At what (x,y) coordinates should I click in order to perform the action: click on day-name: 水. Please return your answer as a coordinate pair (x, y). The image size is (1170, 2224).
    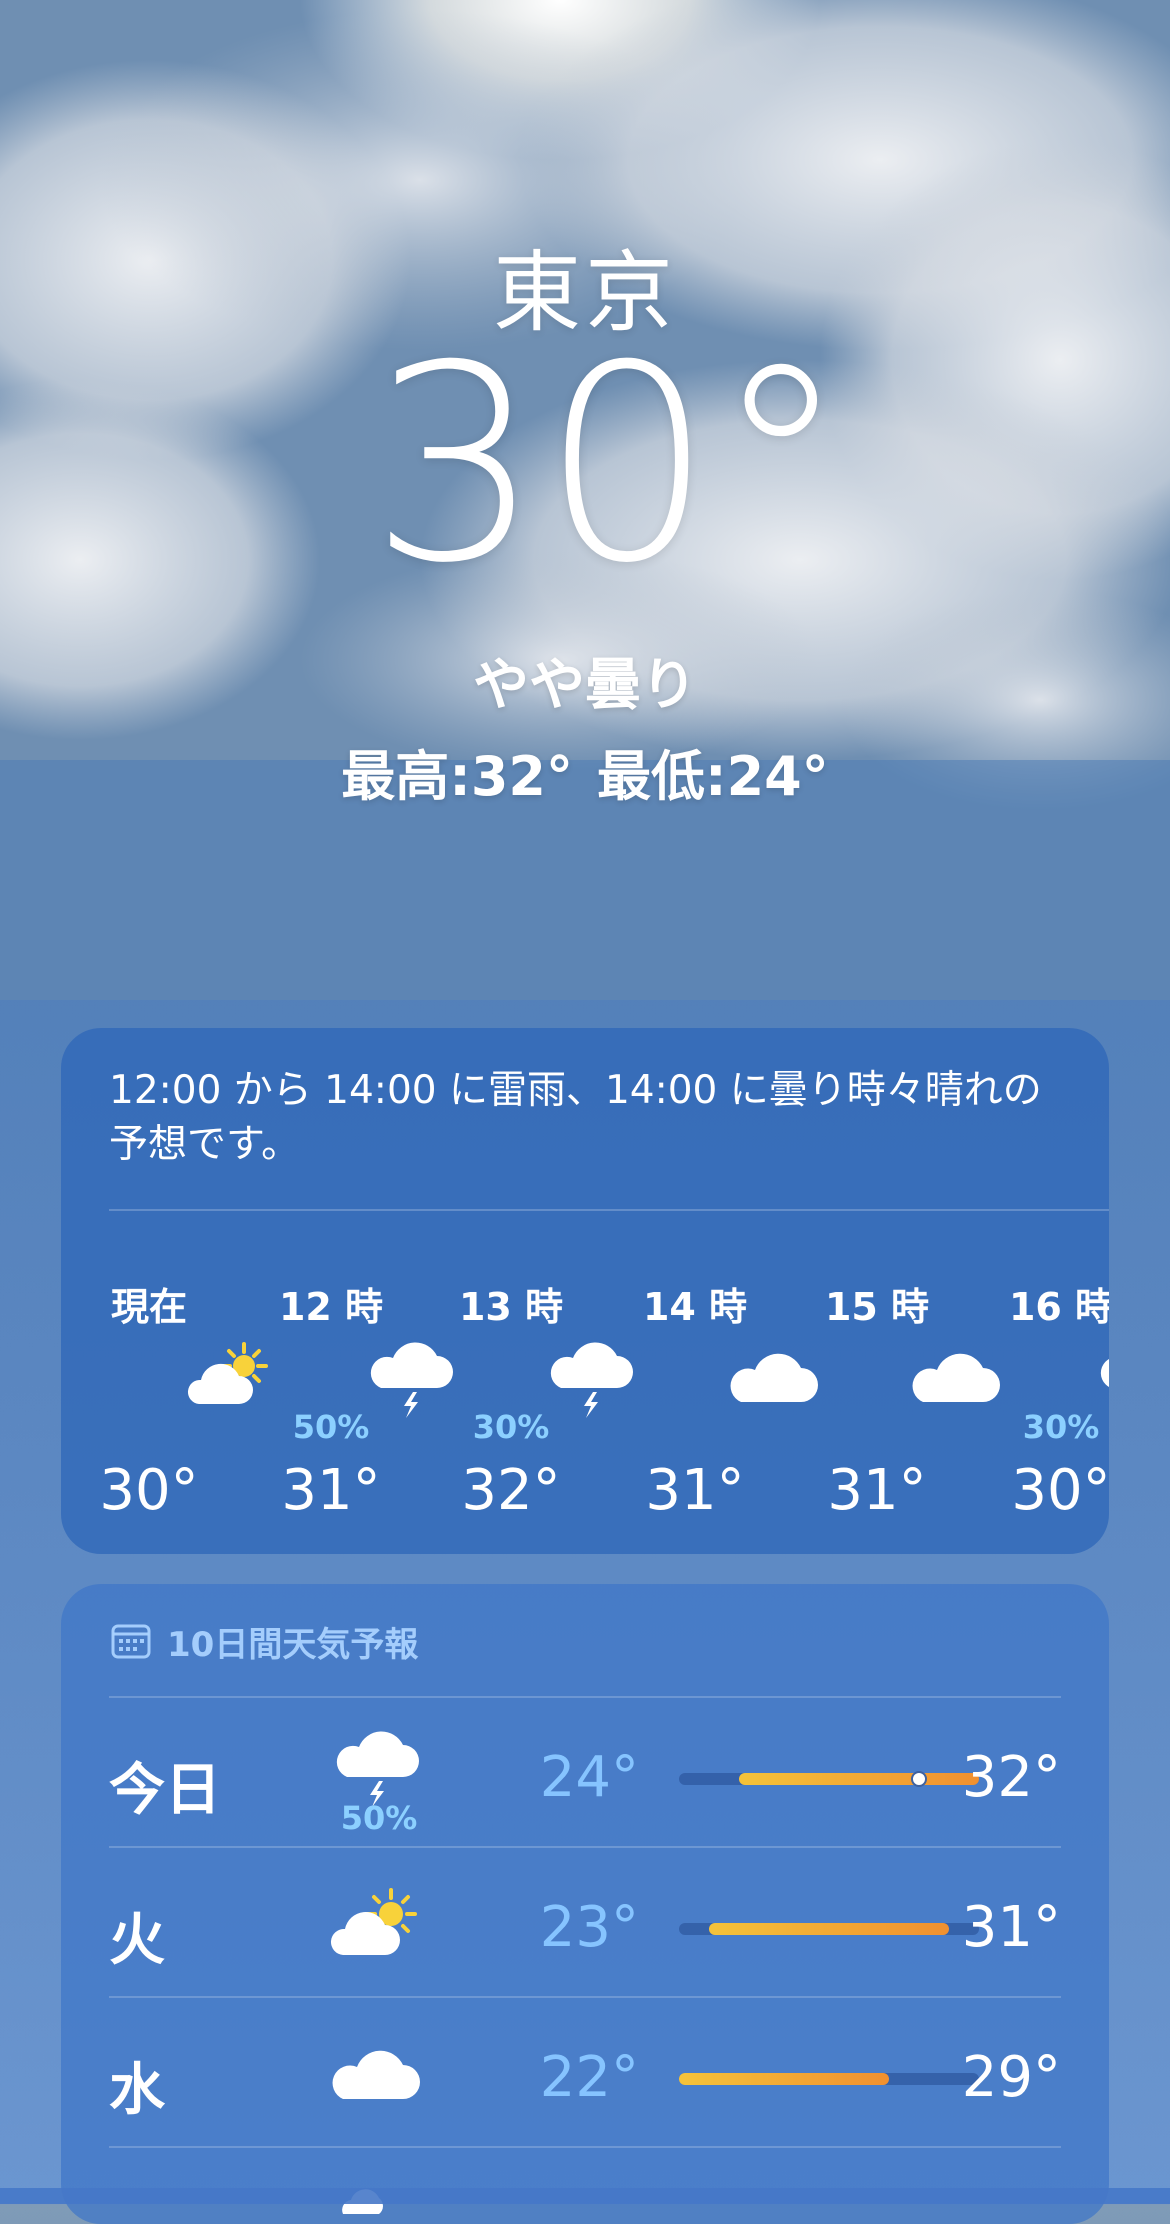
    Looking at the image, I should click on (137, 2090).